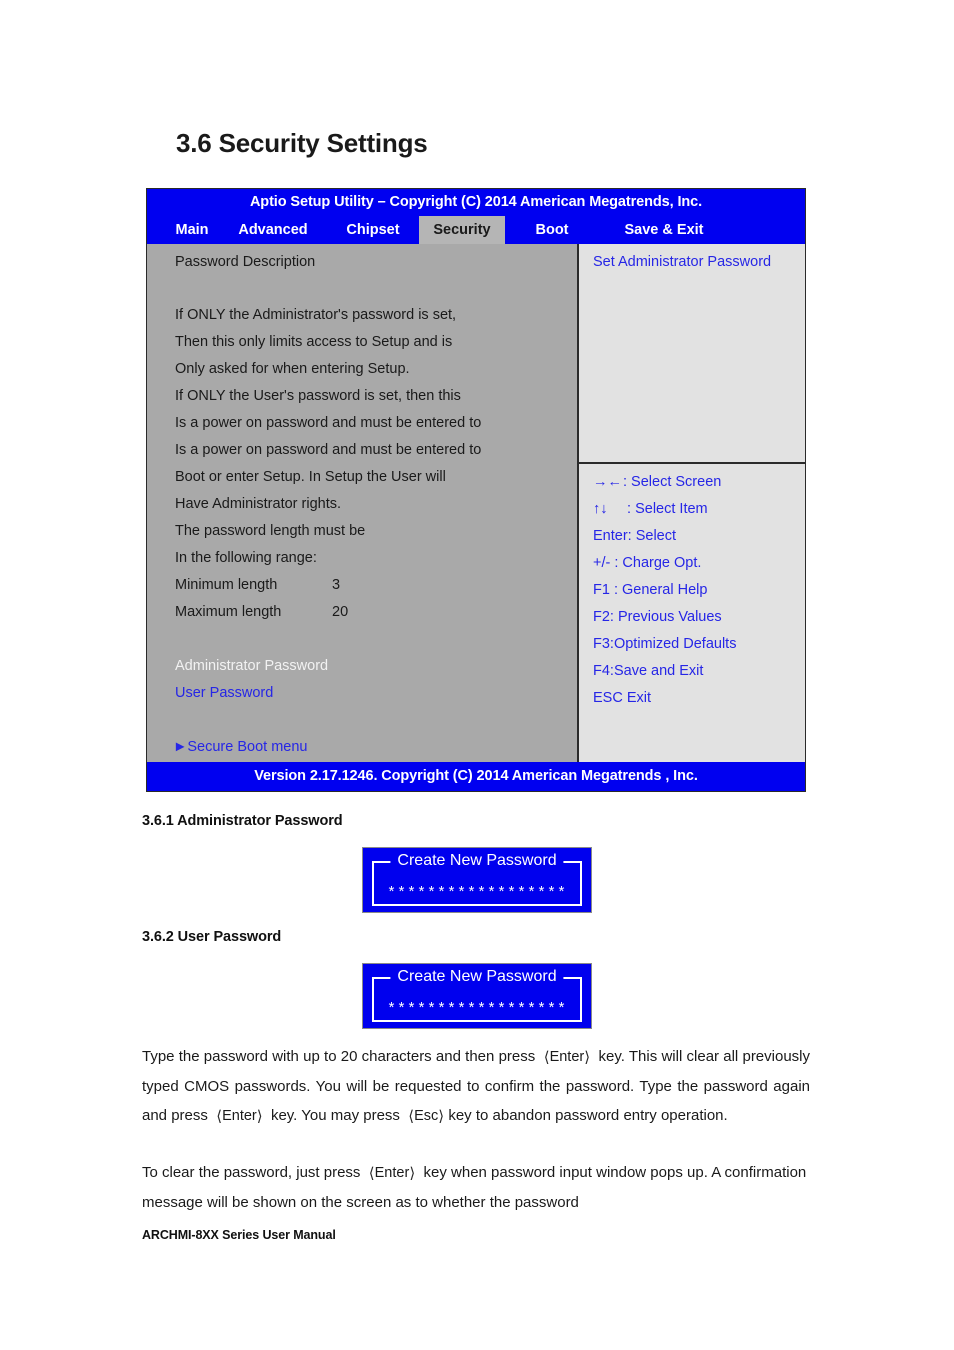  I want to click on key-f3-glyph: F3:, so click(603, 644).